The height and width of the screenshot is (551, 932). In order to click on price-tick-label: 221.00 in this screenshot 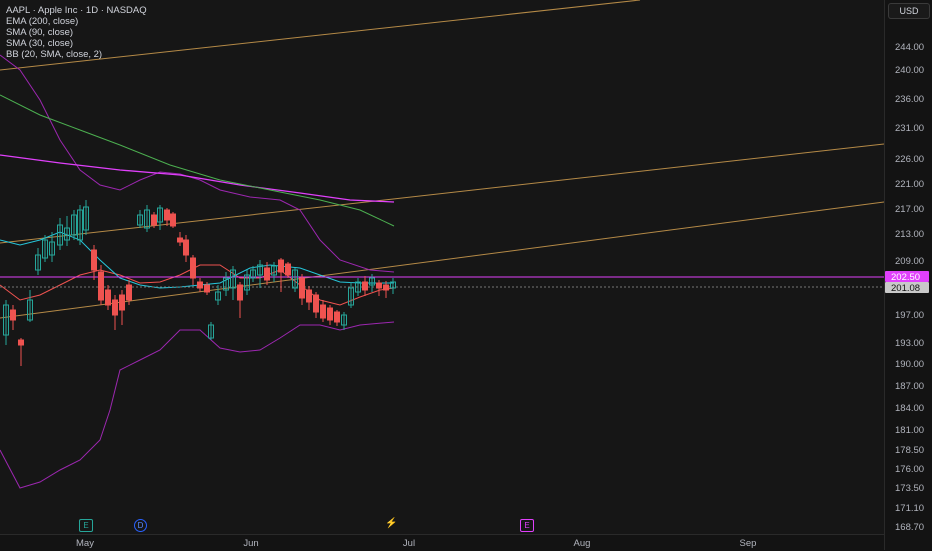, I will do `click(909, 184)`.